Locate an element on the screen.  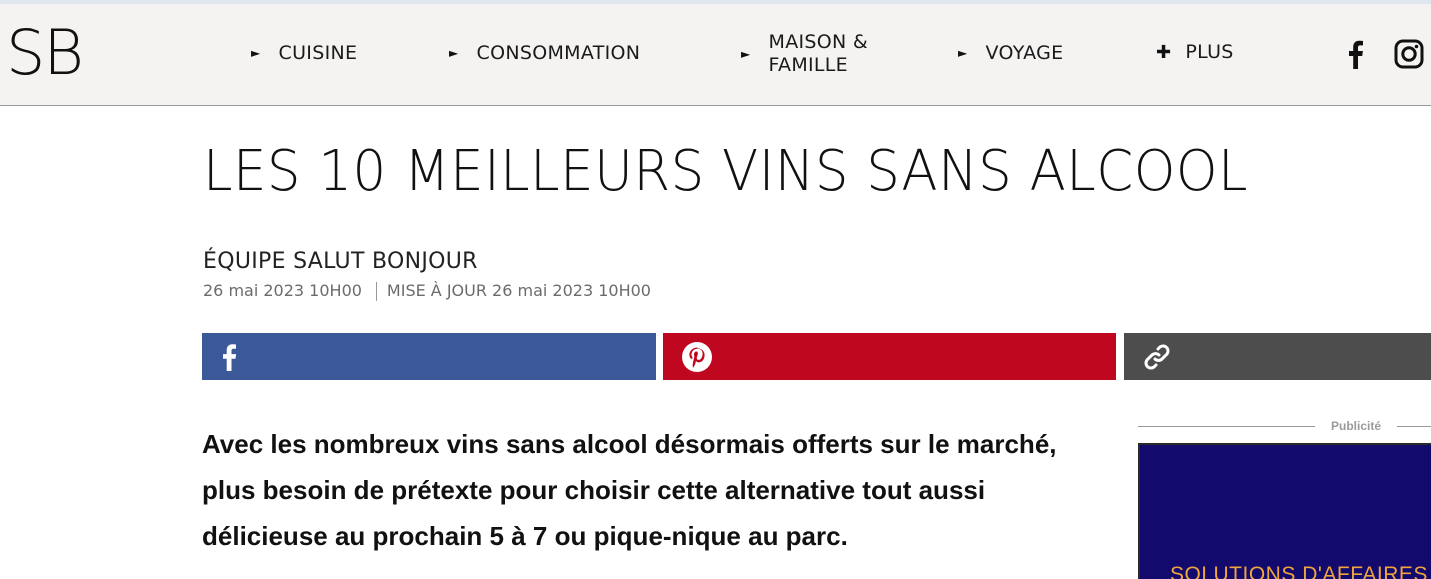
ad-label-row: Publicité is located at coordinates (1284, 426).